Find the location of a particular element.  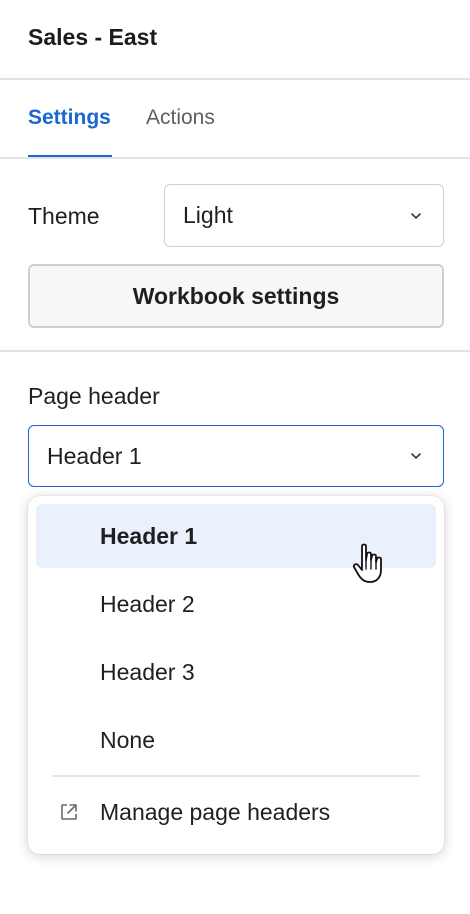

theme-select-value: Light is located at coordinates (208, 215).